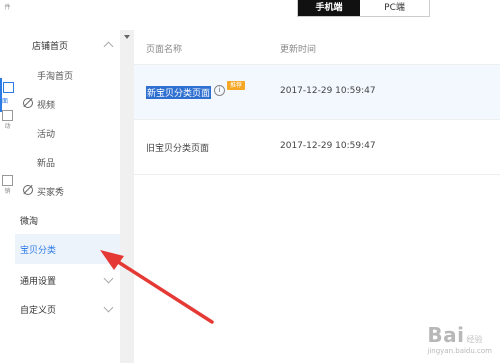 This screenshot has width=500, height=363. I want to click on sidebar-group-label: 店铺首页, so click(50, 47).